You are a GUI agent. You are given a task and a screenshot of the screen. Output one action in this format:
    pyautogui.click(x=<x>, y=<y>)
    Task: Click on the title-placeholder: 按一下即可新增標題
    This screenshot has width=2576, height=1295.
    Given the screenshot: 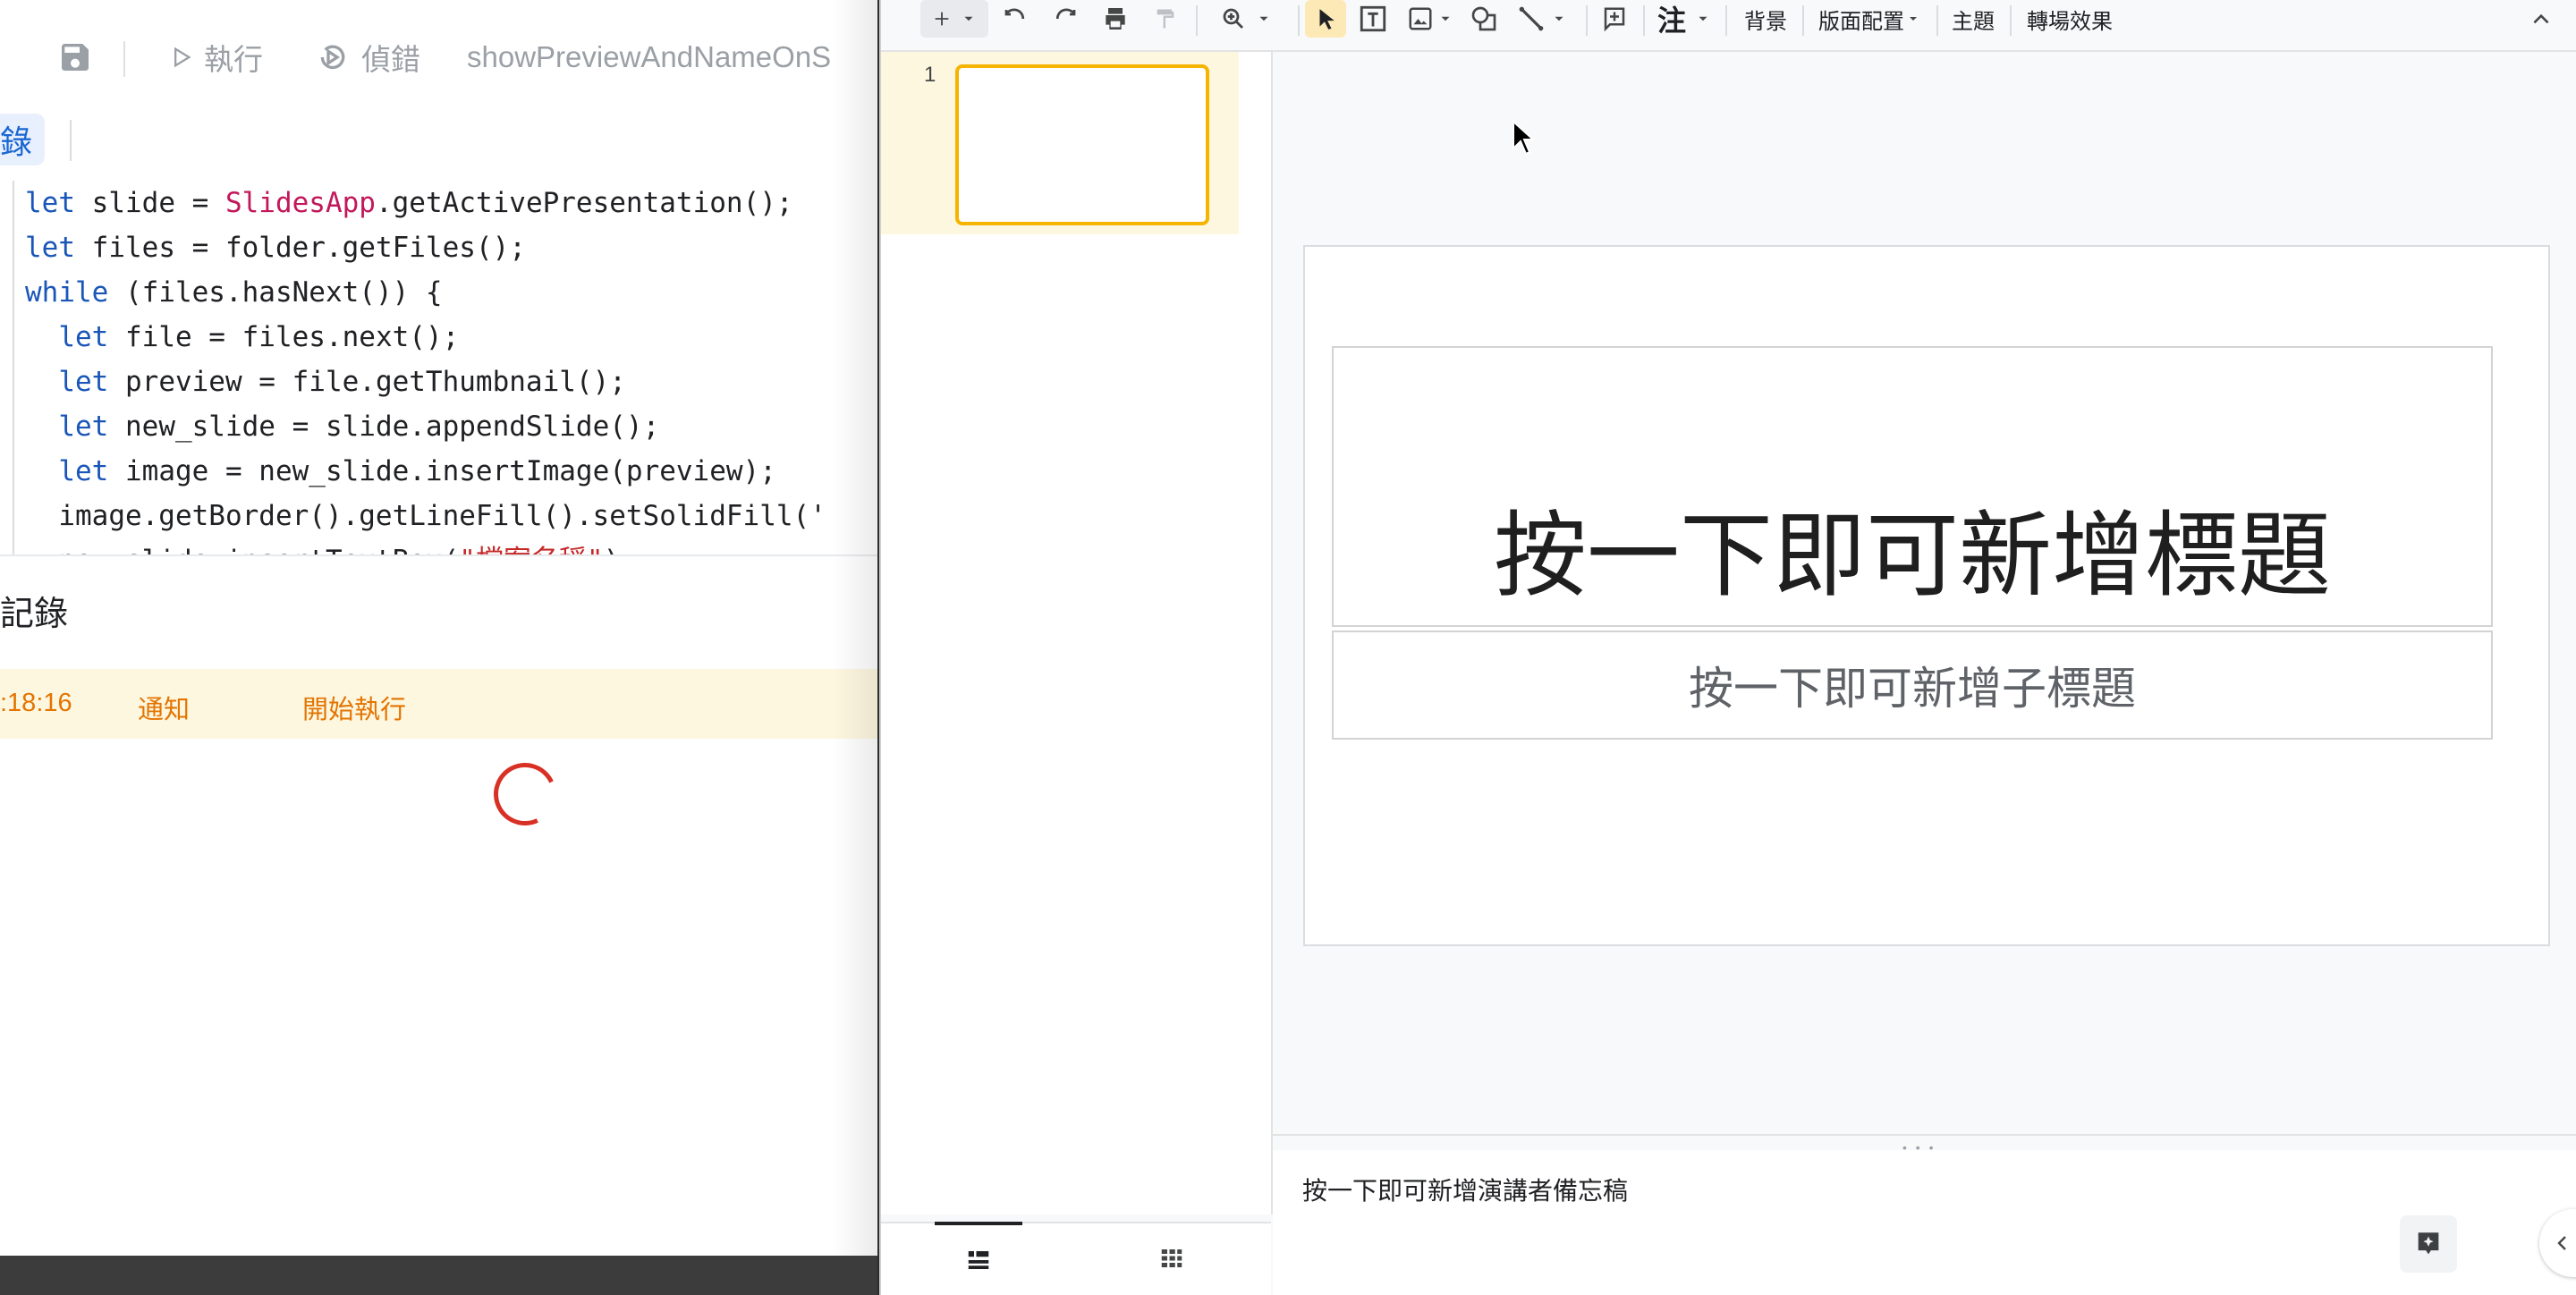 What is the action you would take?
    pyautogui.click(x=1912, y=486)
    